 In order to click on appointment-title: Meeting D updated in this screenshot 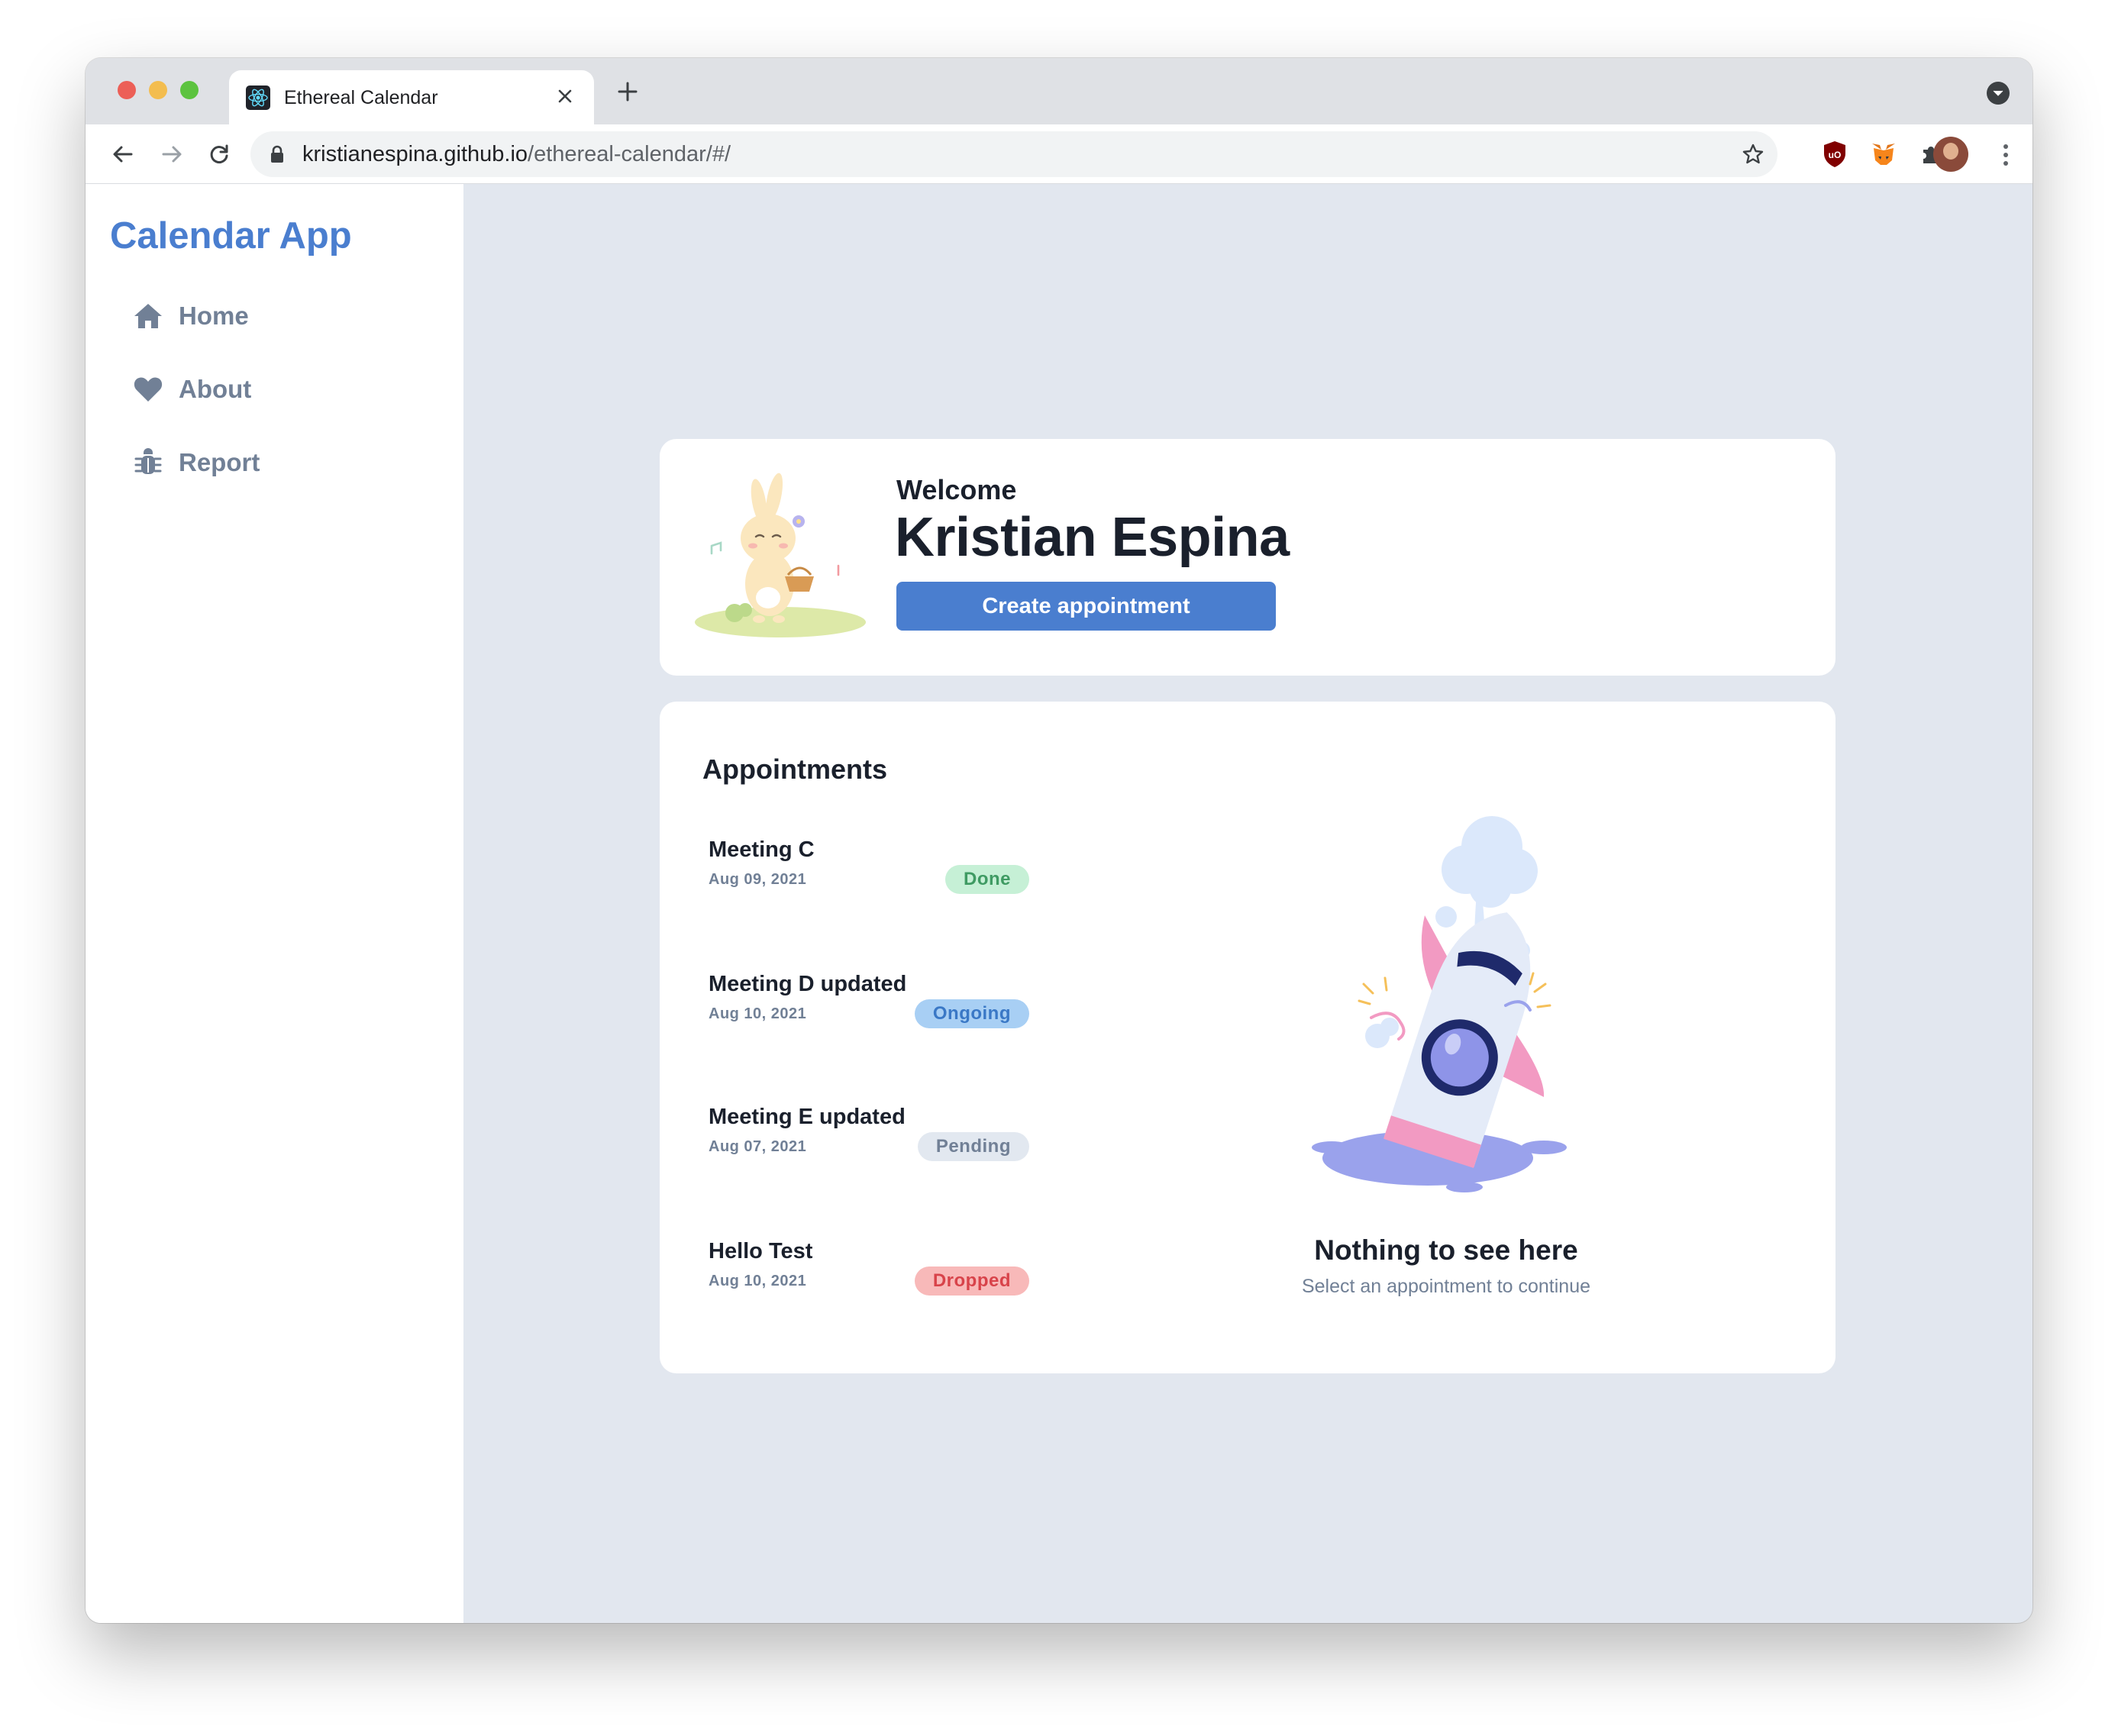, I will do `click(808, 984)`.